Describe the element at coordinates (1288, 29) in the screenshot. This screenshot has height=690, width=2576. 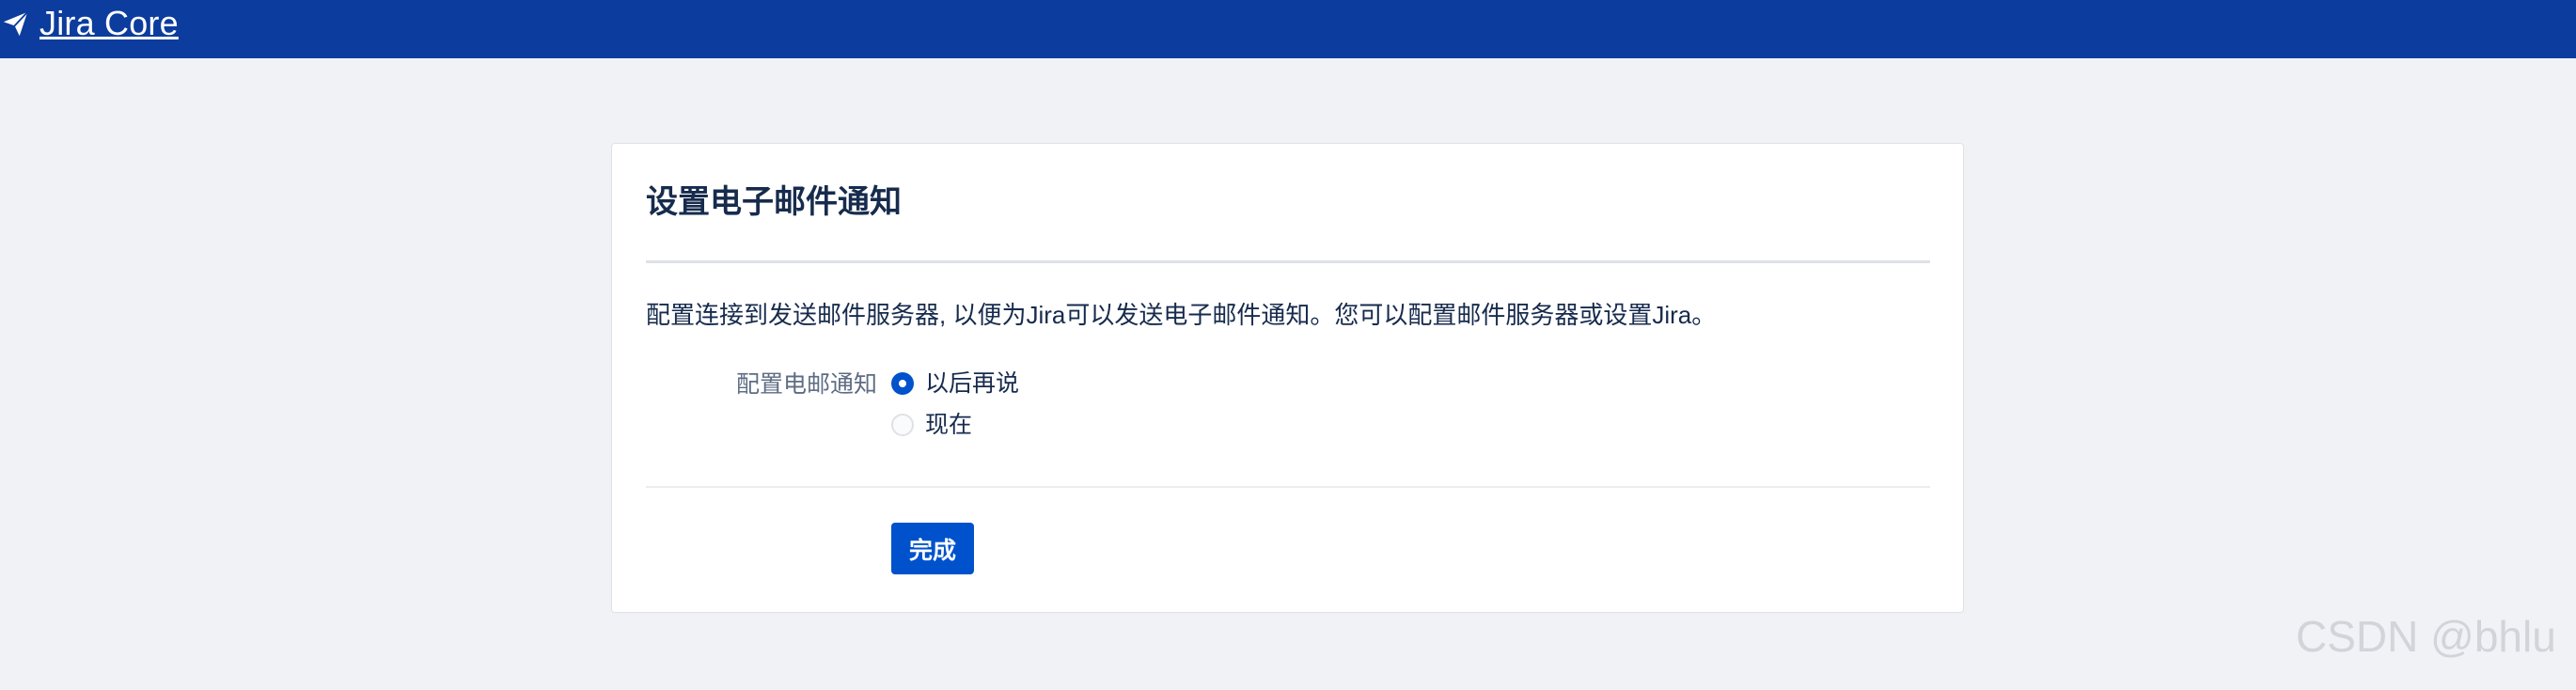
I see `top-navigation-bar: Jira Core` at that location.